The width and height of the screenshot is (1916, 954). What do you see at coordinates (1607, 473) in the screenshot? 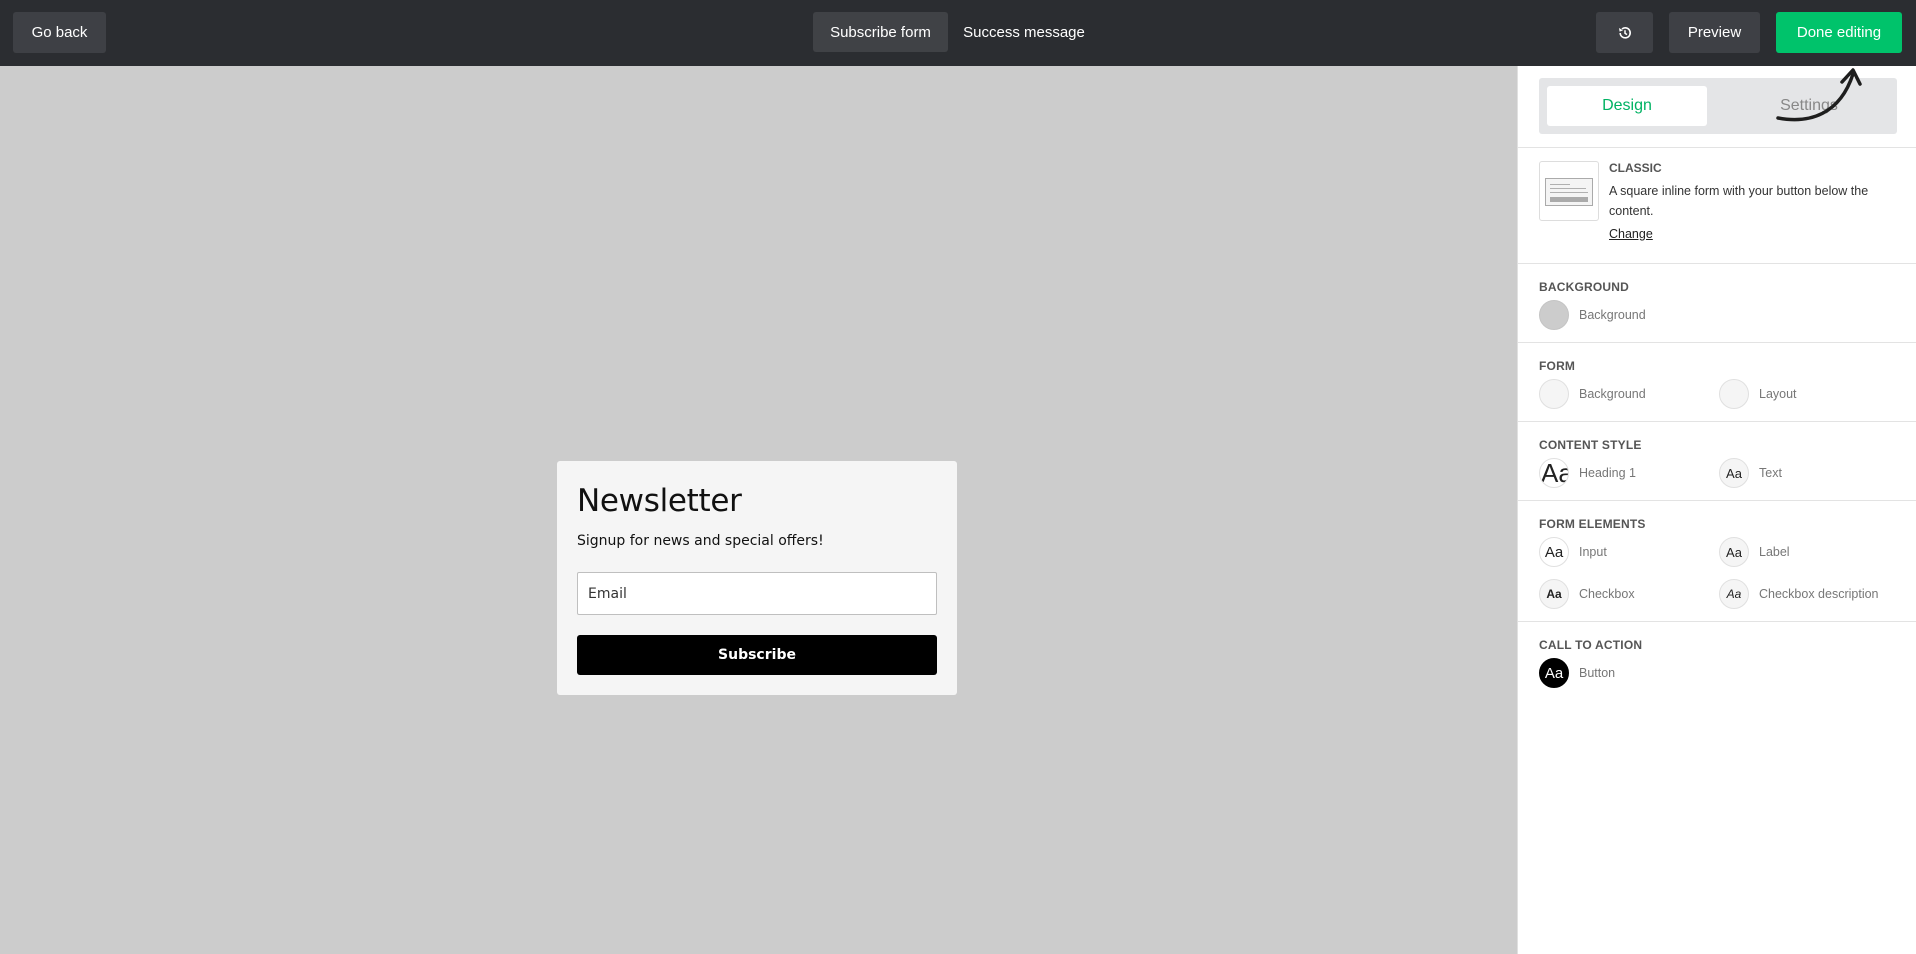
I see `option-label: Heading 1` at bounding box center [1607, 473].